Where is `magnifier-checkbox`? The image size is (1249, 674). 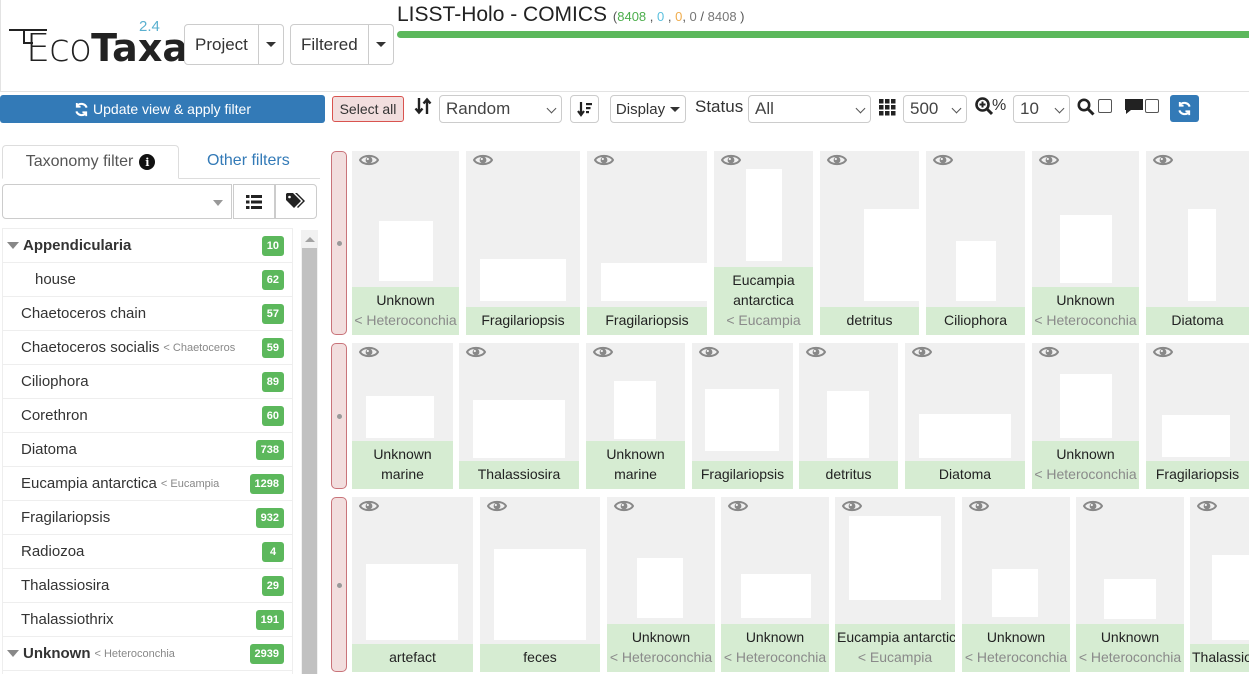
magnifier-checkbox is located at coordinates (1105, 106).